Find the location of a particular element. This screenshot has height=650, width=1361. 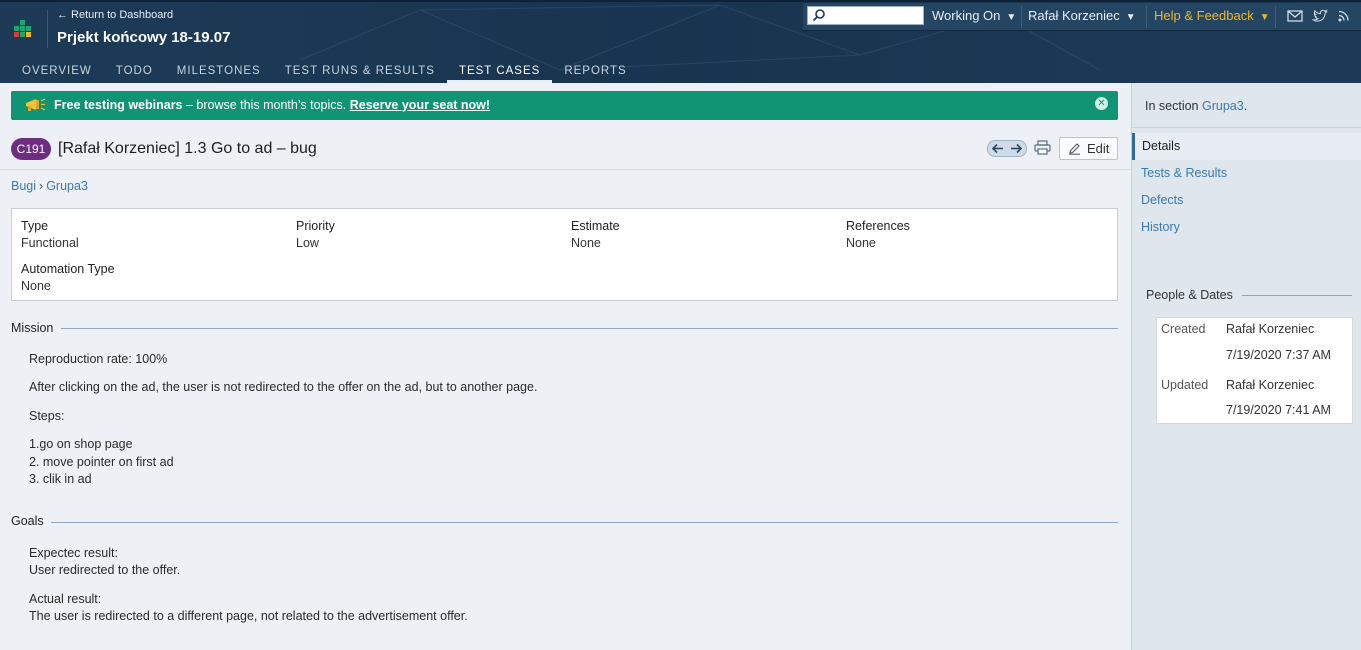

field-references-label: References is located at coordinates (878, 226).